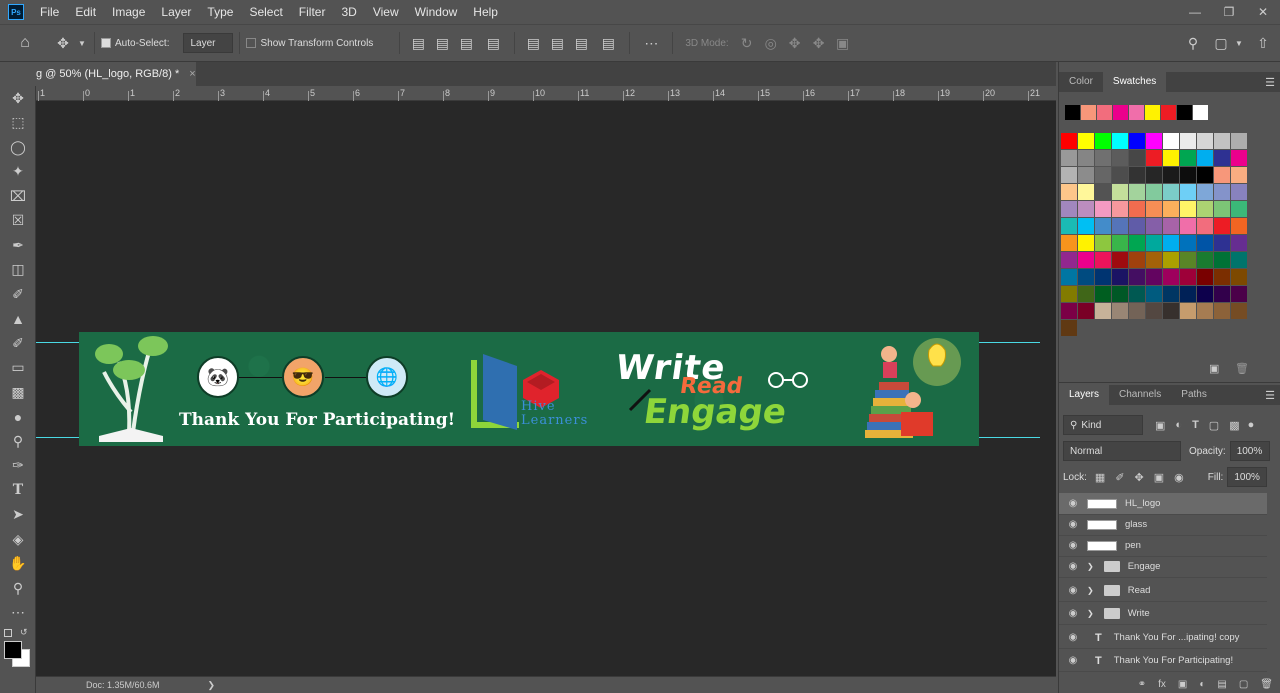 The height and width of the screenshot is (693, 1280). What do you see at coordinates (18, 270) in the screenshot?
I see `healing-brush-tool-icon: ◫` at bounding box center [18, 270].